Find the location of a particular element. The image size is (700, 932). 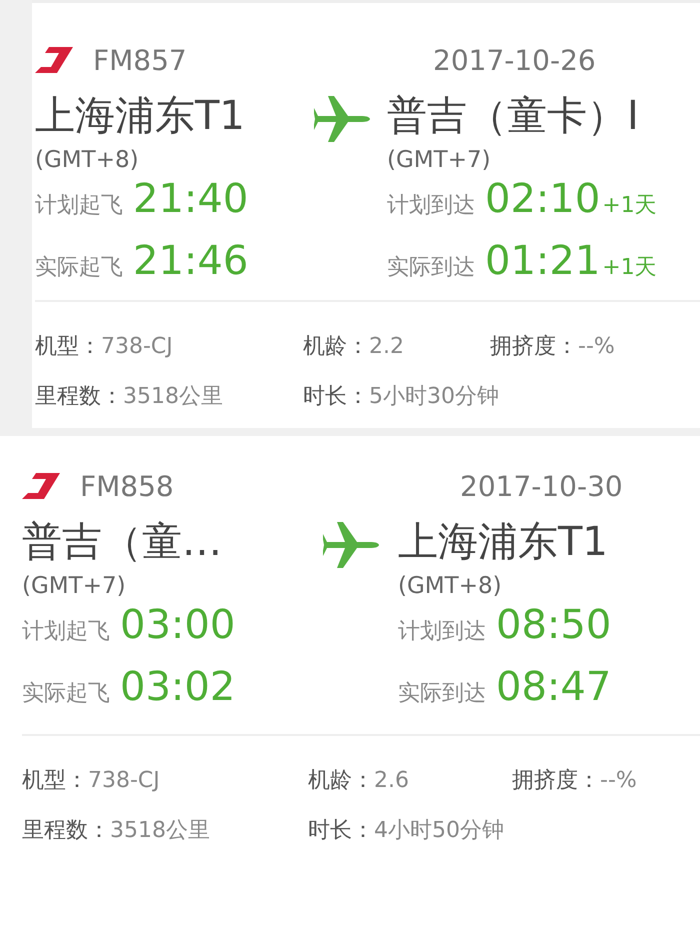

flight-time: 03:02 is located at coordinates (178, 687).